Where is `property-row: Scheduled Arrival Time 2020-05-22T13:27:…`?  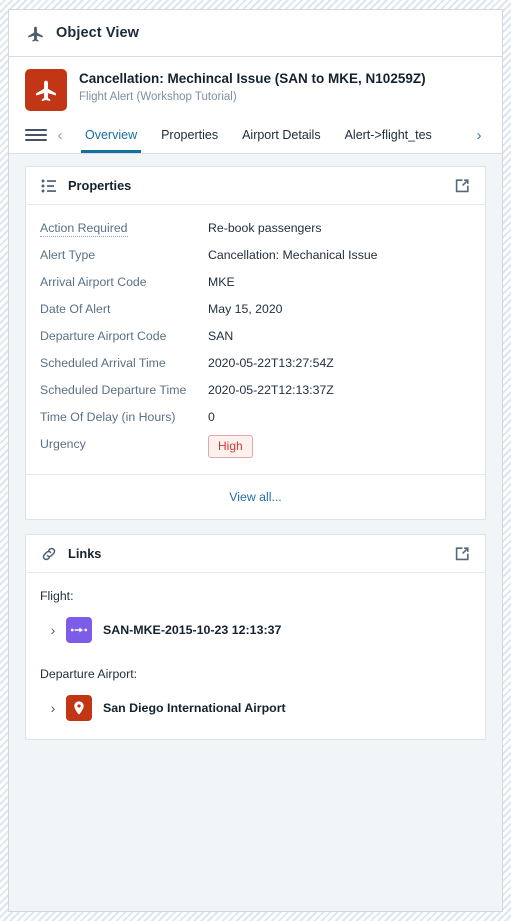 property-row: Scheduled Arrival Time 2020-05-22T13:27:… is located at coordinates (255, 363).